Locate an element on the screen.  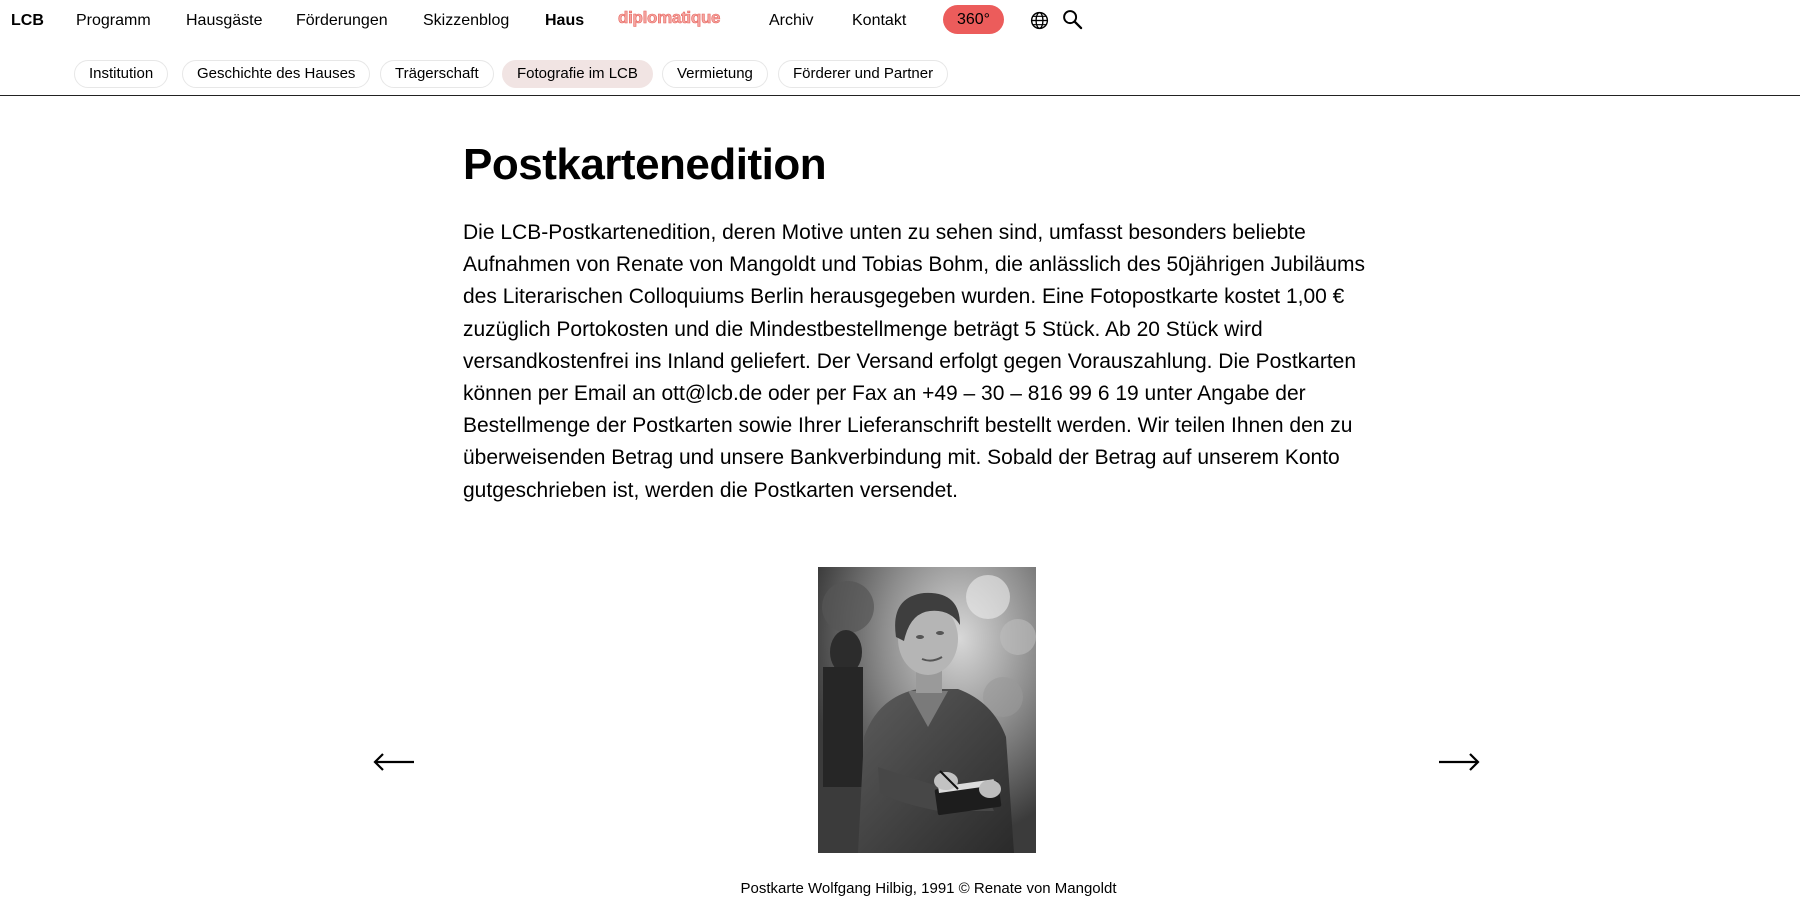
arrow-right-icon is located at coordinates (1459, 762).